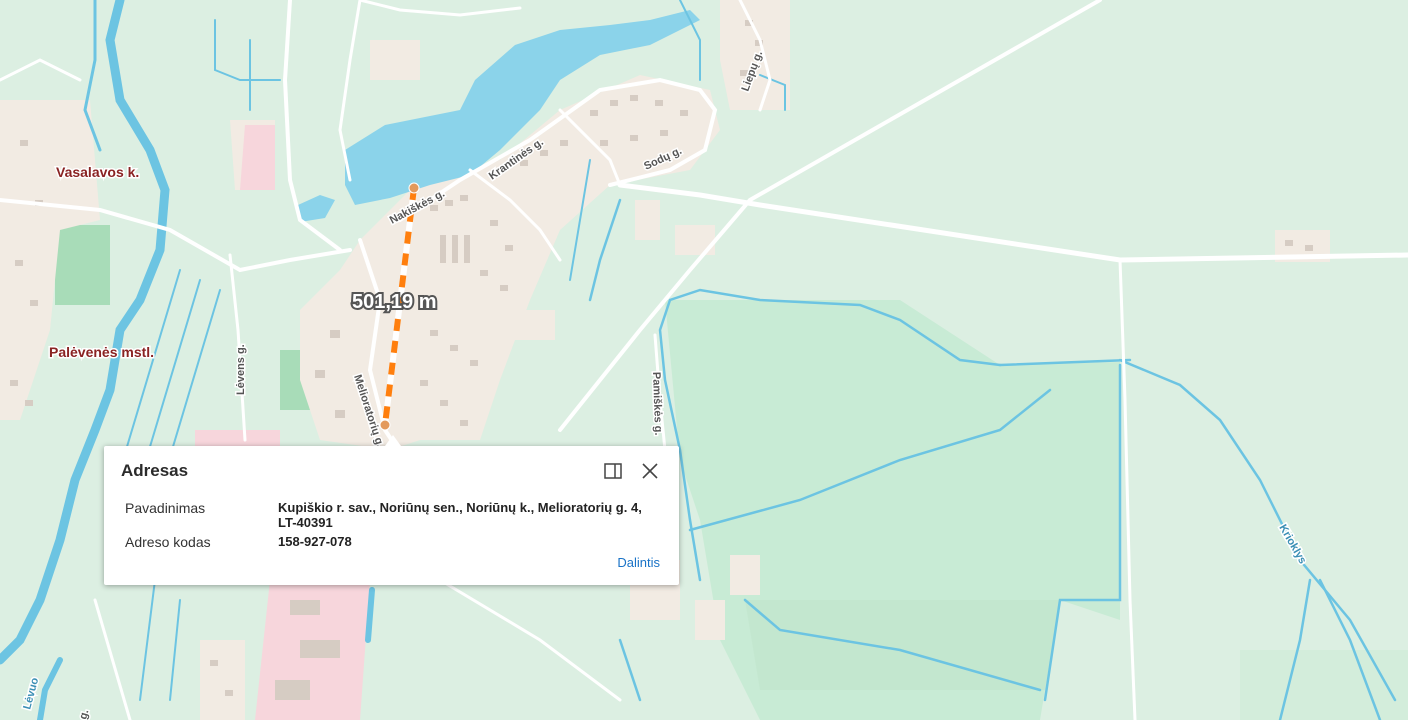  I want to click on popup-pointer, so click(393, 440).